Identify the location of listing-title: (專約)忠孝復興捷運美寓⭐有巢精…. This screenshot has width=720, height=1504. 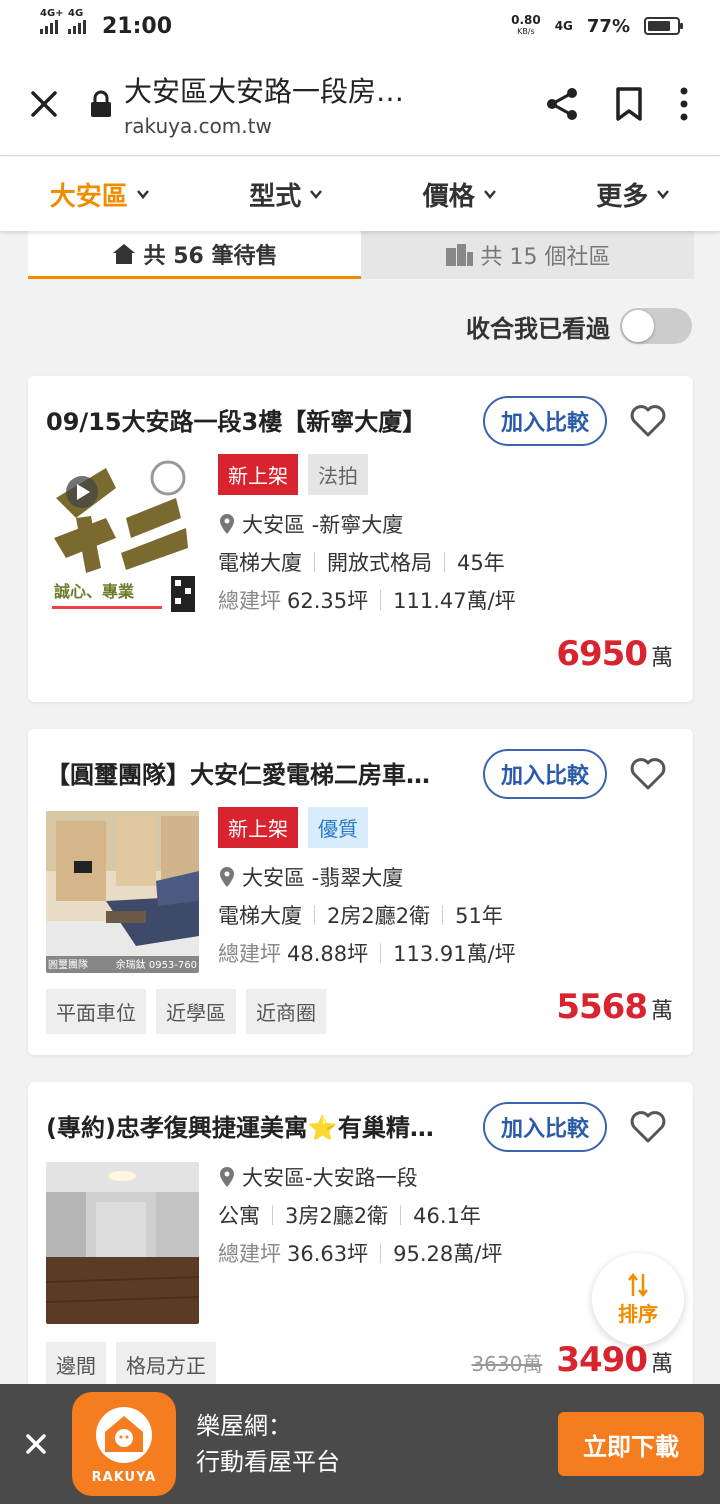
(261, 1125).